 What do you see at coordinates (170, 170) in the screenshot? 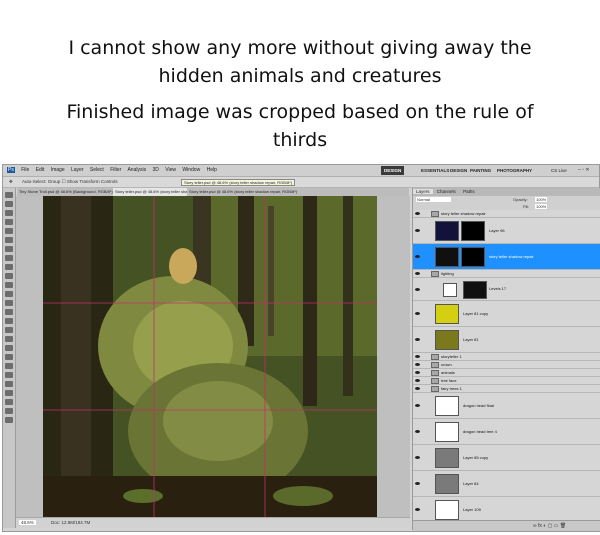
I see `menu-view: View` at bounding box center [170, 170].